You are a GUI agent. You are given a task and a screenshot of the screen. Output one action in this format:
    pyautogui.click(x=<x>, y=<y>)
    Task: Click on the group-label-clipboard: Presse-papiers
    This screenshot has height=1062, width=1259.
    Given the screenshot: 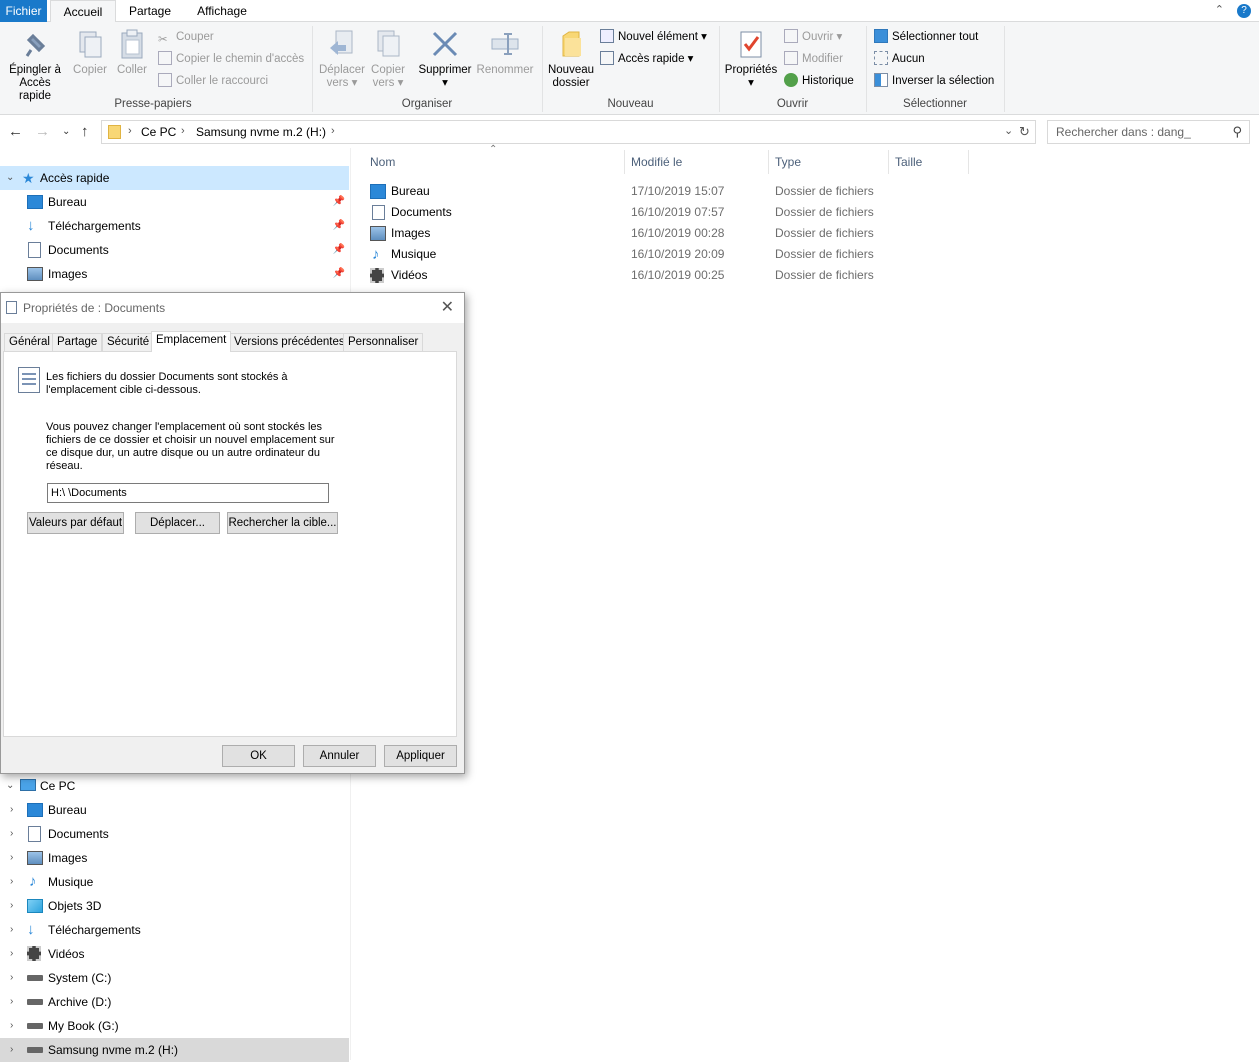 What is the action you would take?
    pyautogui.click(x=153, y=104)
    